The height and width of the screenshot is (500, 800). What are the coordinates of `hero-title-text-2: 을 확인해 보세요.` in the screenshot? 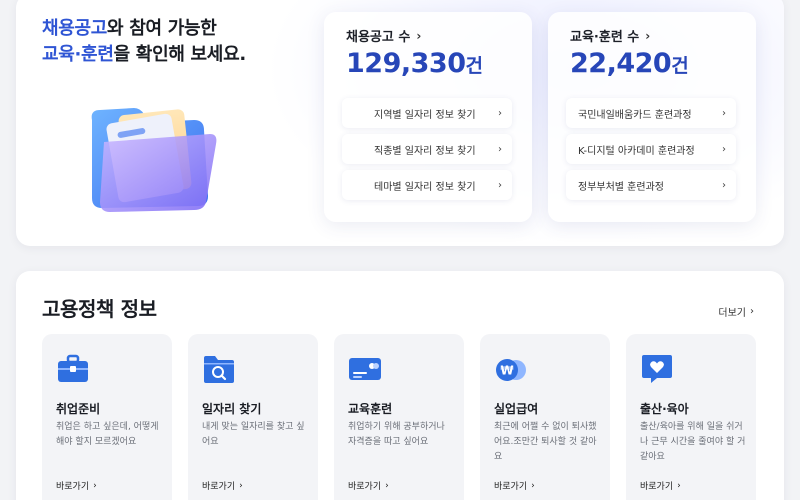 It's located at (180, 54).